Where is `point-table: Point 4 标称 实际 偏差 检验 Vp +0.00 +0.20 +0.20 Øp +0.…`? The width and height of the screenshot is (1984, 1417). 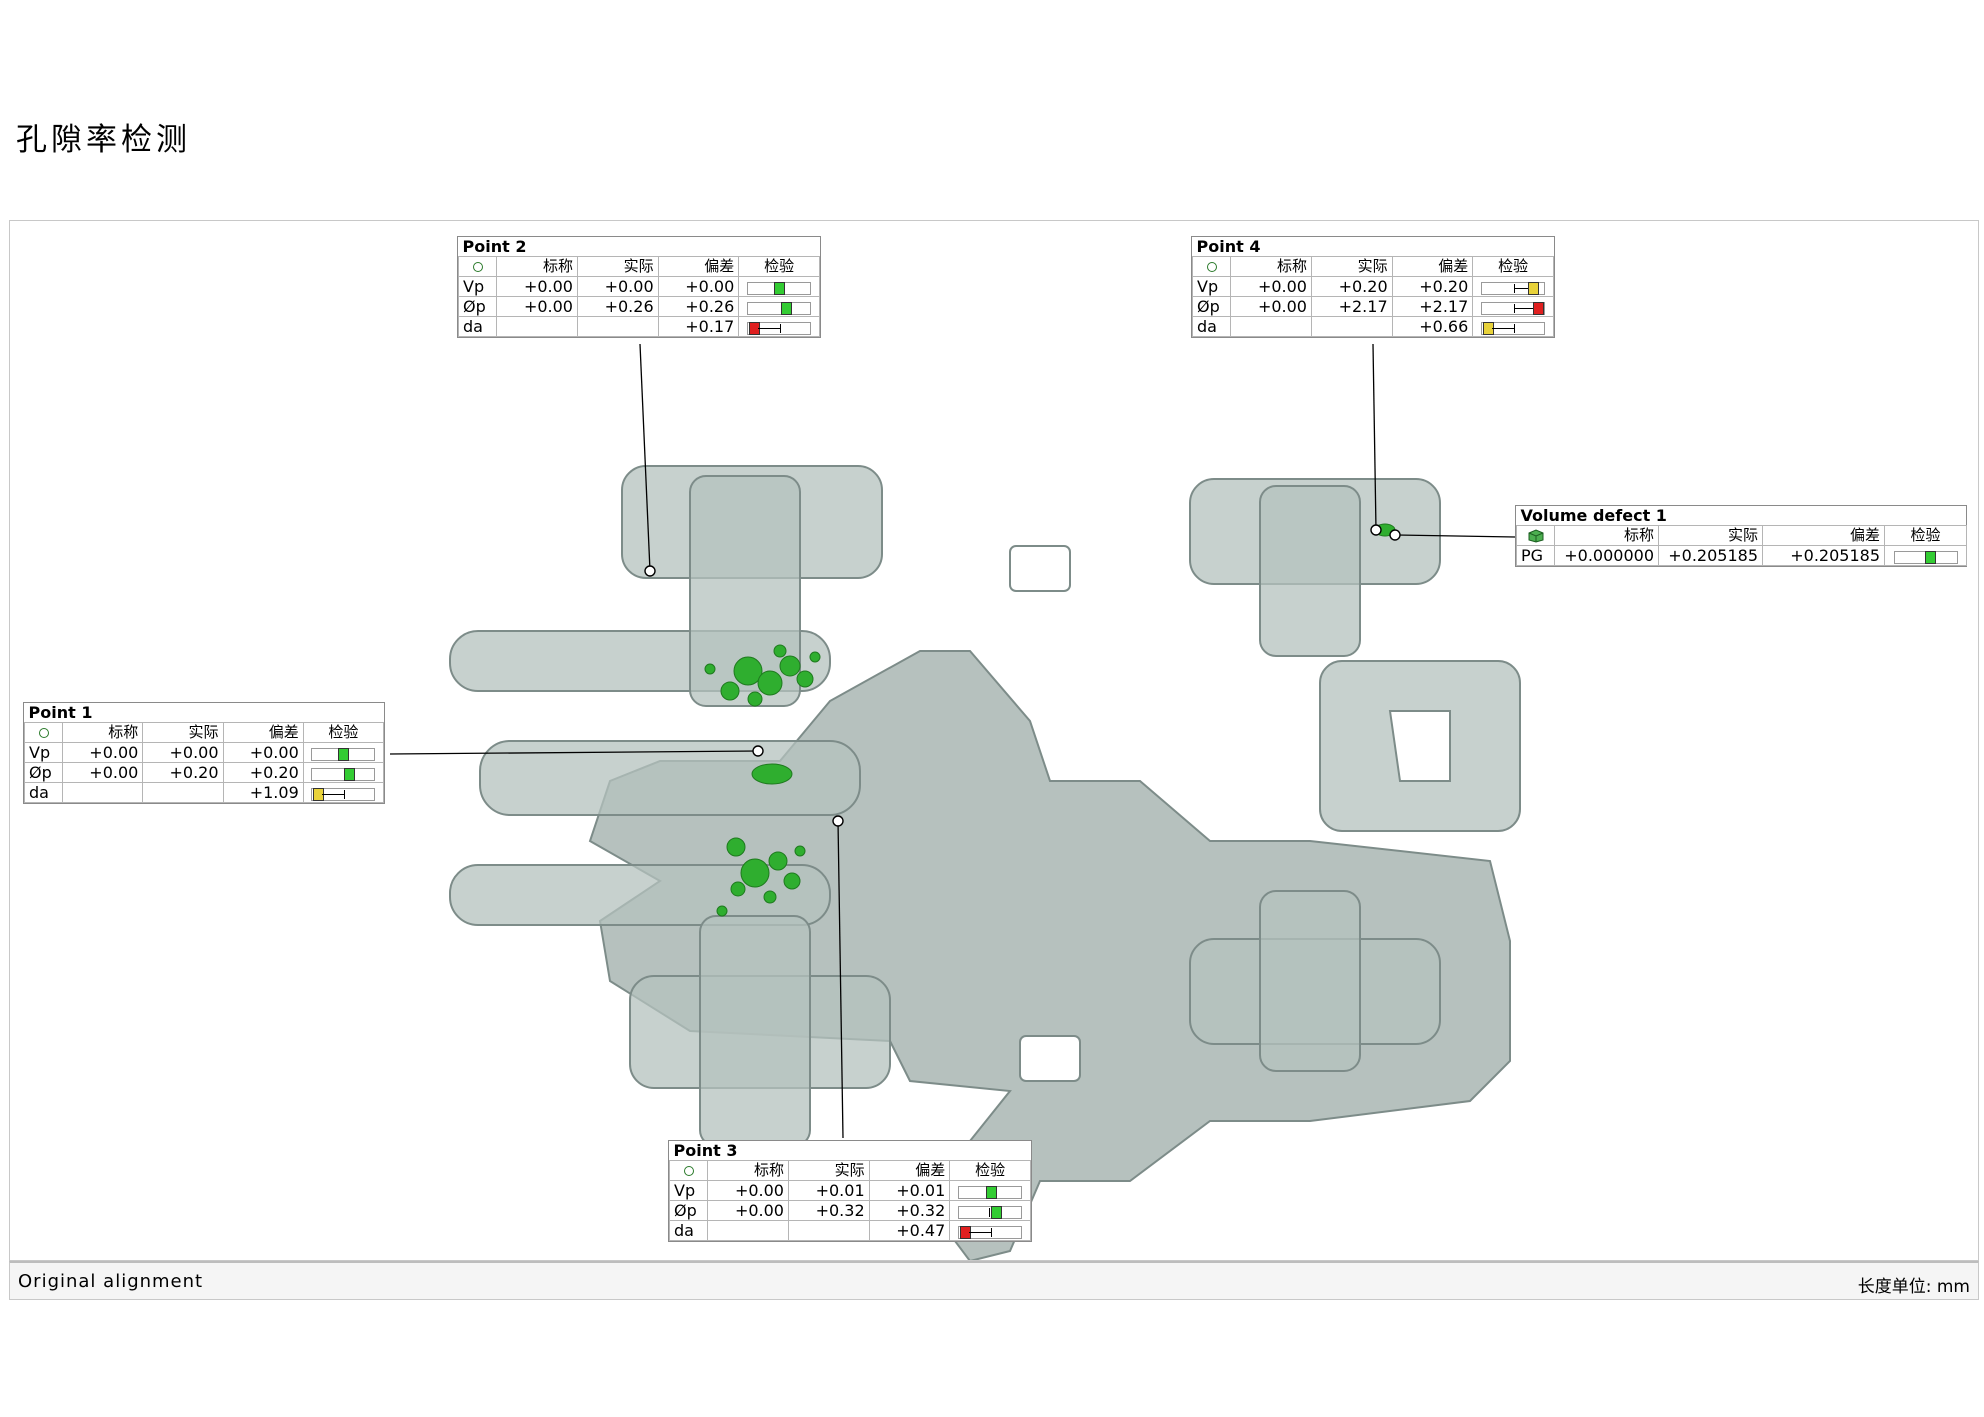
point-table: Point 4 标称 实际 偏差 检验 Vp +0.00 +0.20 +0.20 Øp +0.… is located at coordinates (1373, 287).